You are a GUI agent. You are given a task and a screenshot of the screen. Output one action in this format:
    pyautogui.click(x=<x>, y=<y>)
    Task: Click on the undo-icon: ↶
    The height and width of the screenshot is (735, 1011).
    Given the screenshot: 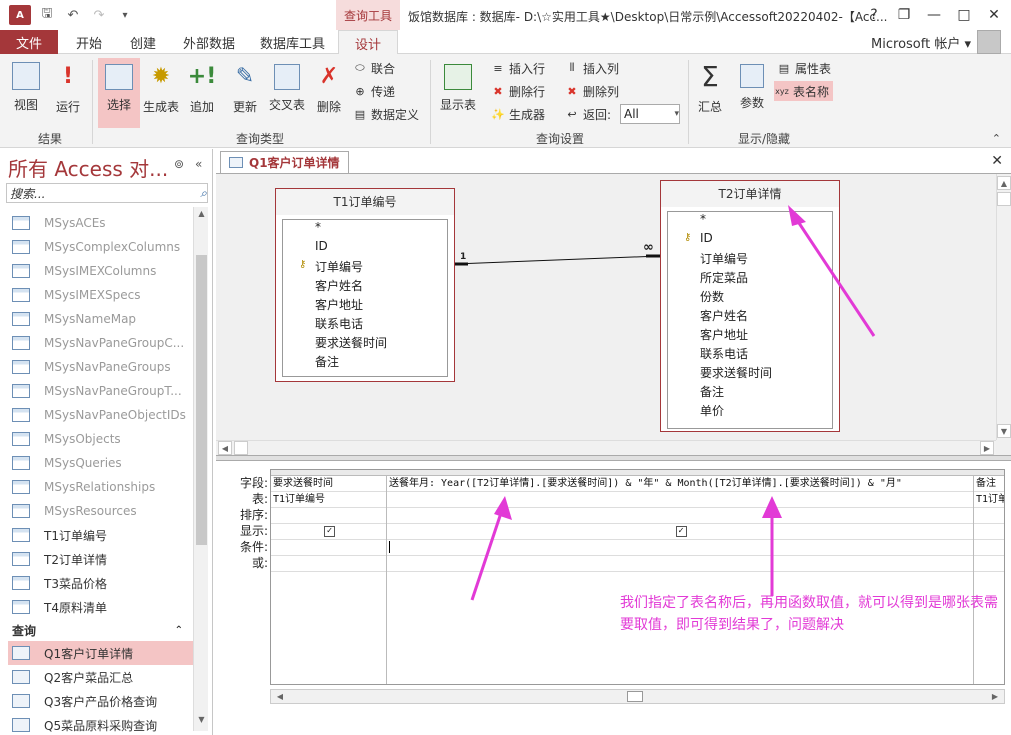 What is the action you would take?
    pyautogui.click(x=73, y=15)
    